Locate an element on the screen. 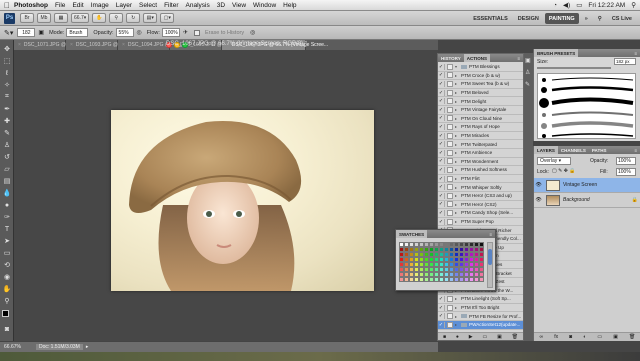  link-icon: ∞ is located at coordinates (542, 337).